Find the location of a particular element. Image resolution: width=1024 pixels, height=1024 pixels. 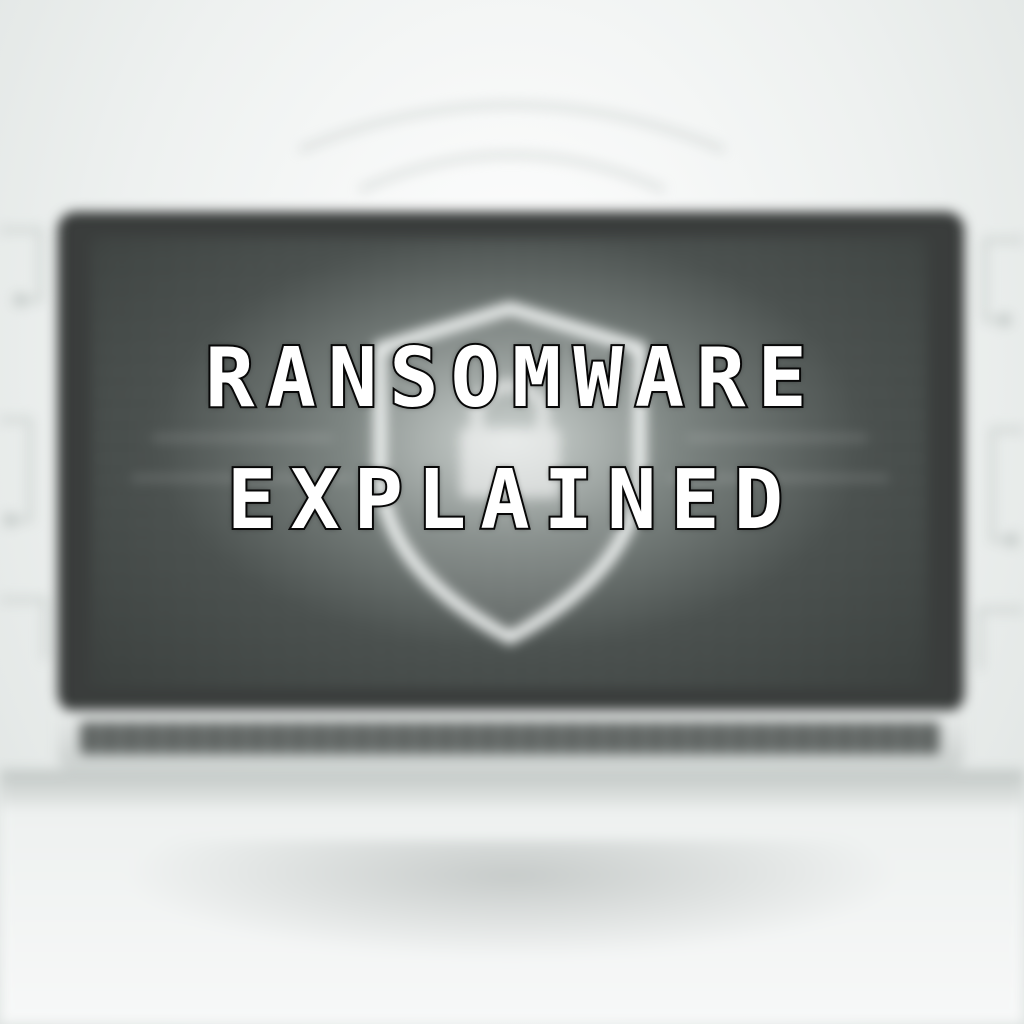

title-line-2: EXPLAINED is located at coordinates (511, 500).